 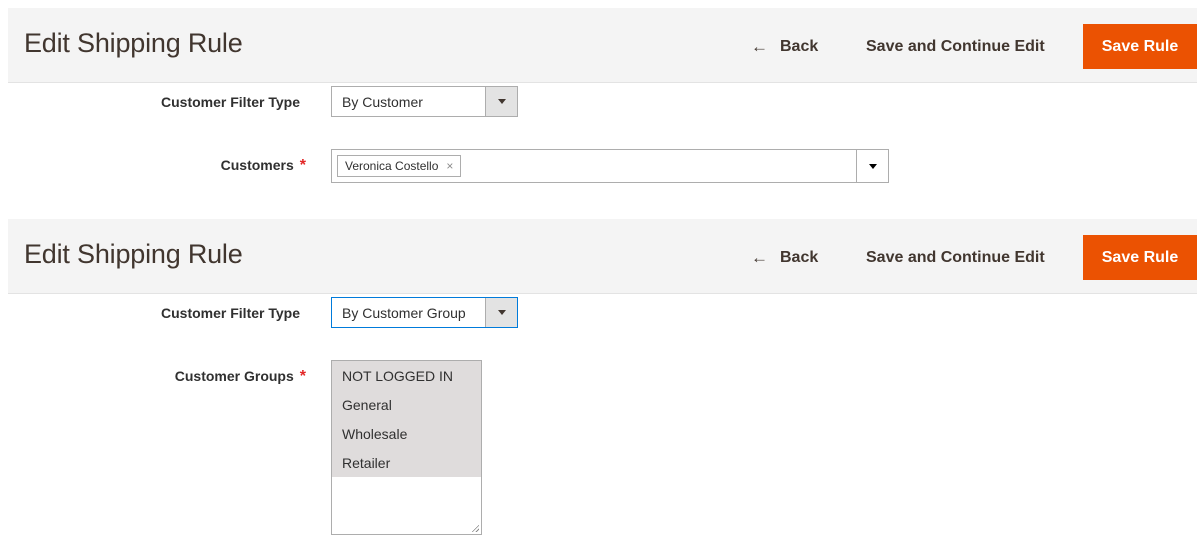 I want to click on customers-label-text: Customers, so click(x=257, y=165).